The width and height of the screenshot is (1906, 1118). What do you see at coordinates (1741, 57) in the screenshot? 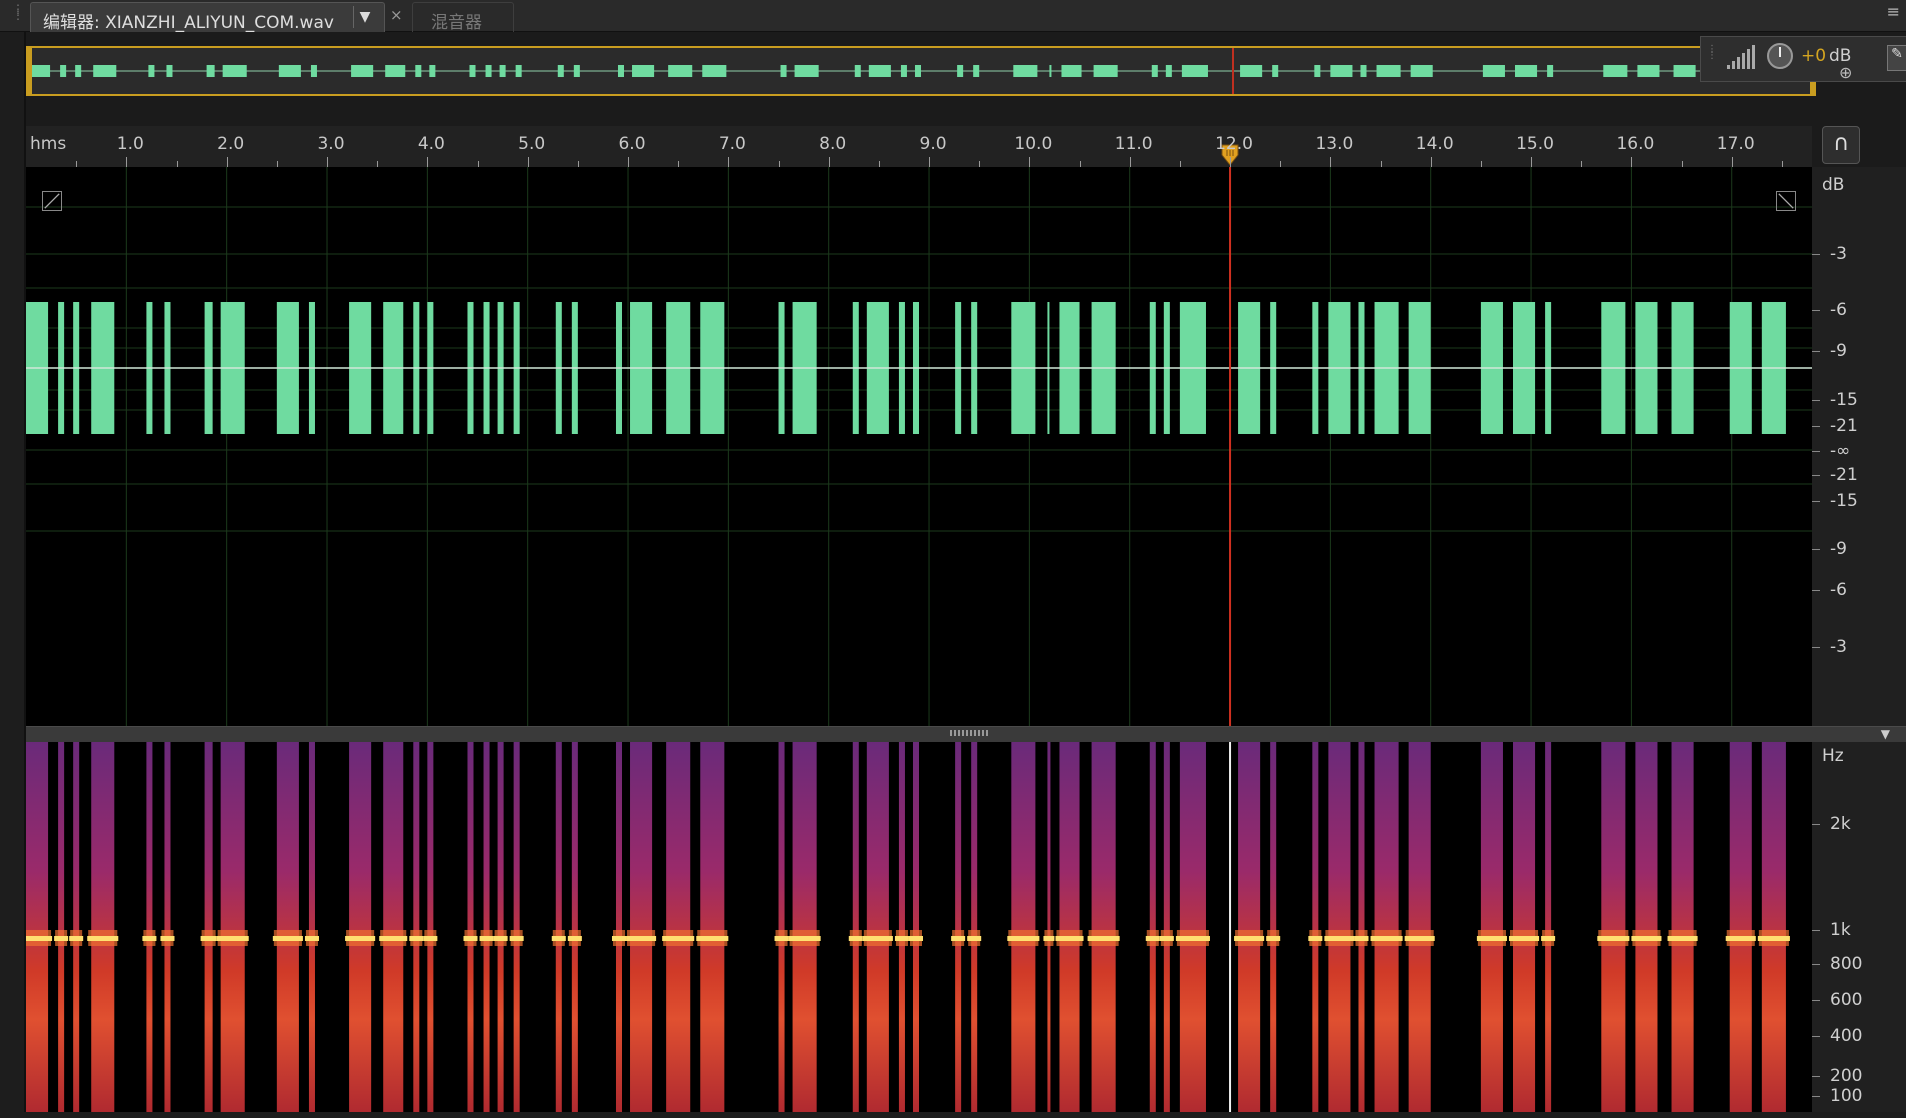
I see `level-meter-icon` at bounding box center [1741, 57].